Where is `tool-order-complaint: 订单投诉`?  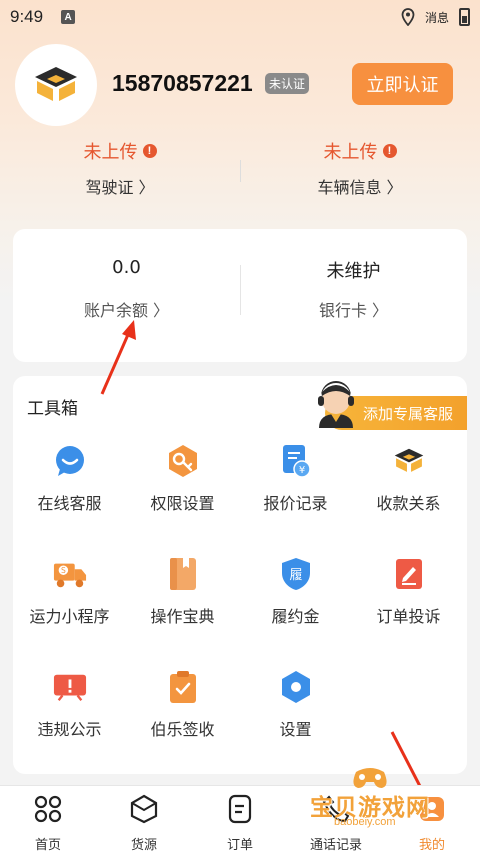 tool-order-complaint: 订单投诉 is located at coordinates (408, 592).